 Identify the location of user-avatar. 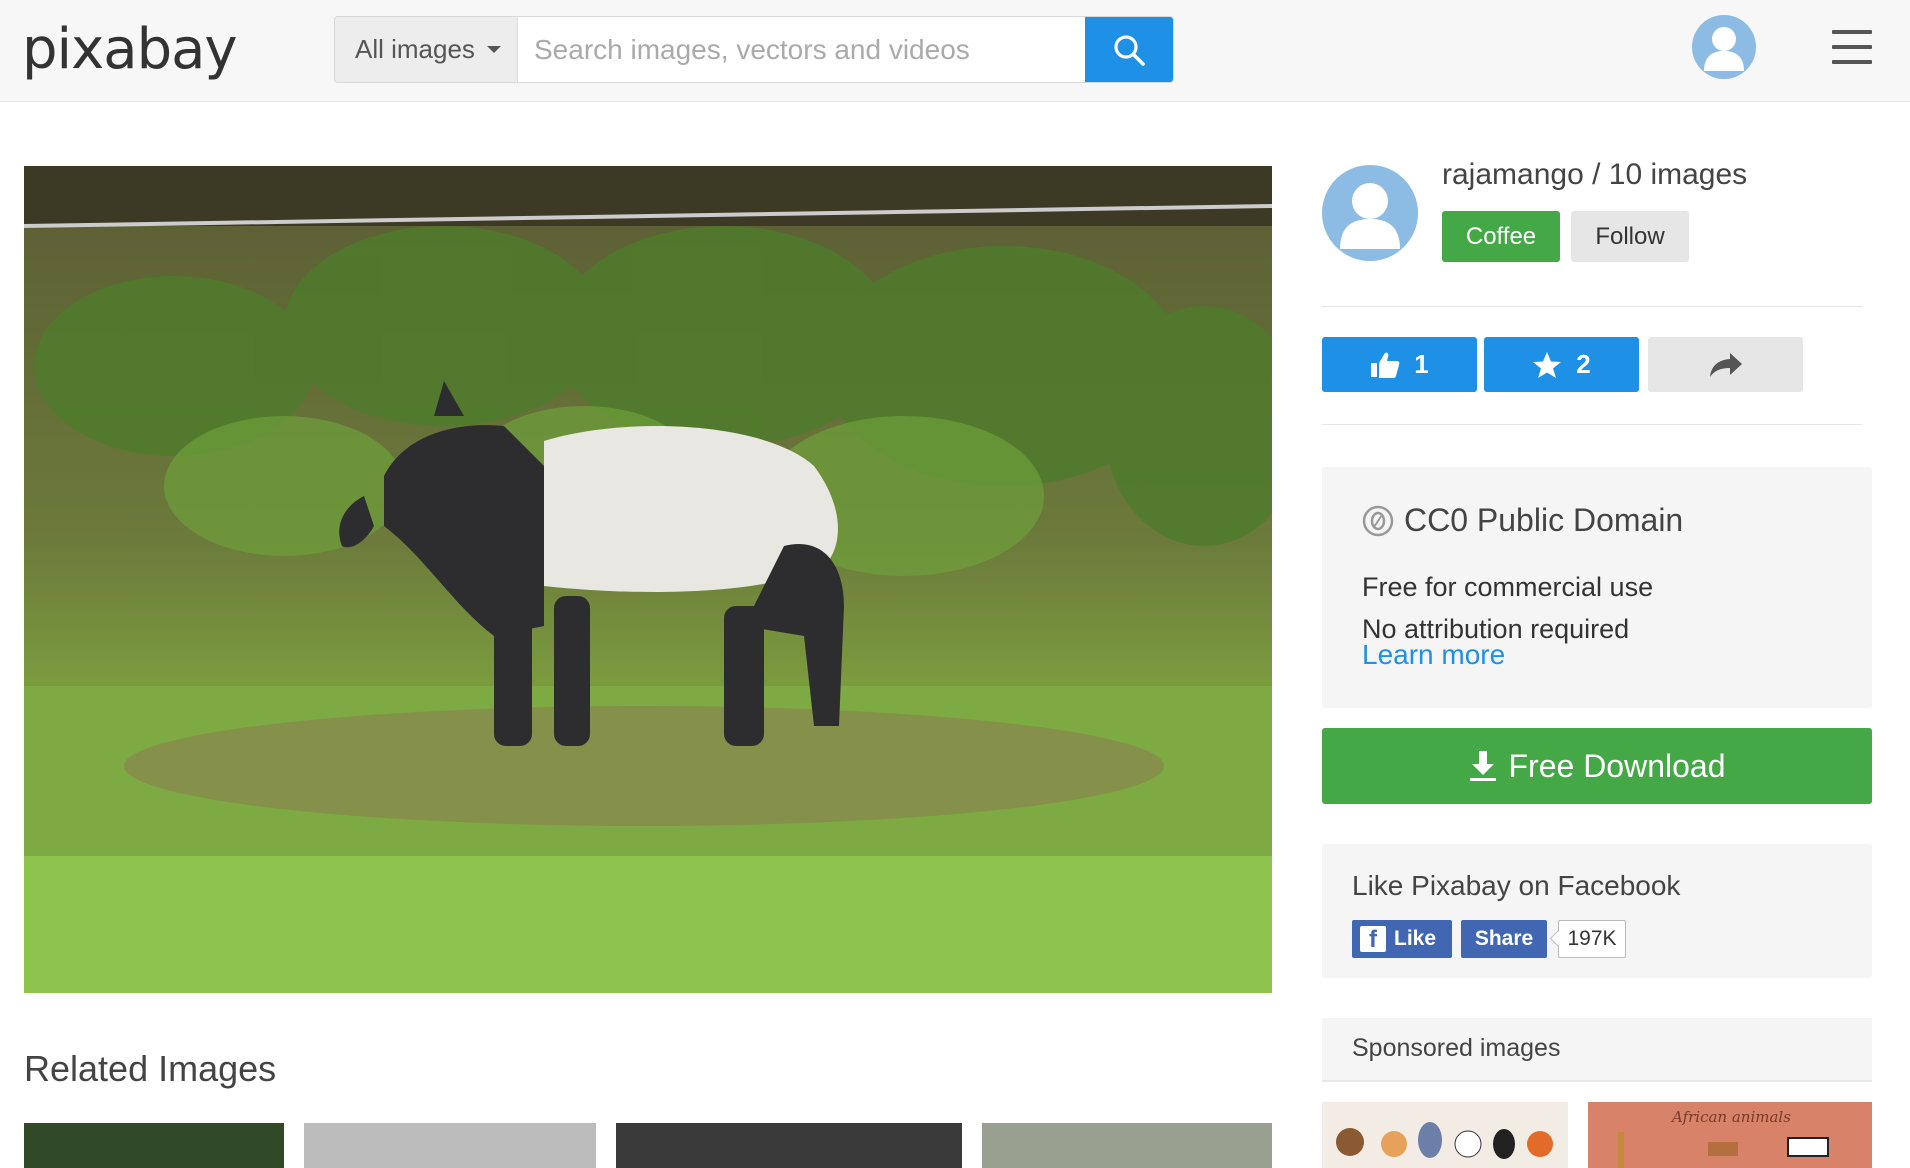
(1724, 47).